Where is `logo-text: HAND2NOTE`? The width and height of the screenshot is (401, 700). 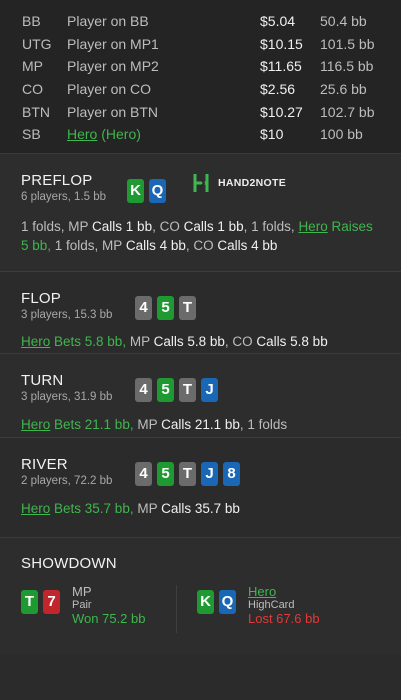
logo-text: HAND2NOTE is located at coordinates (252, 182).